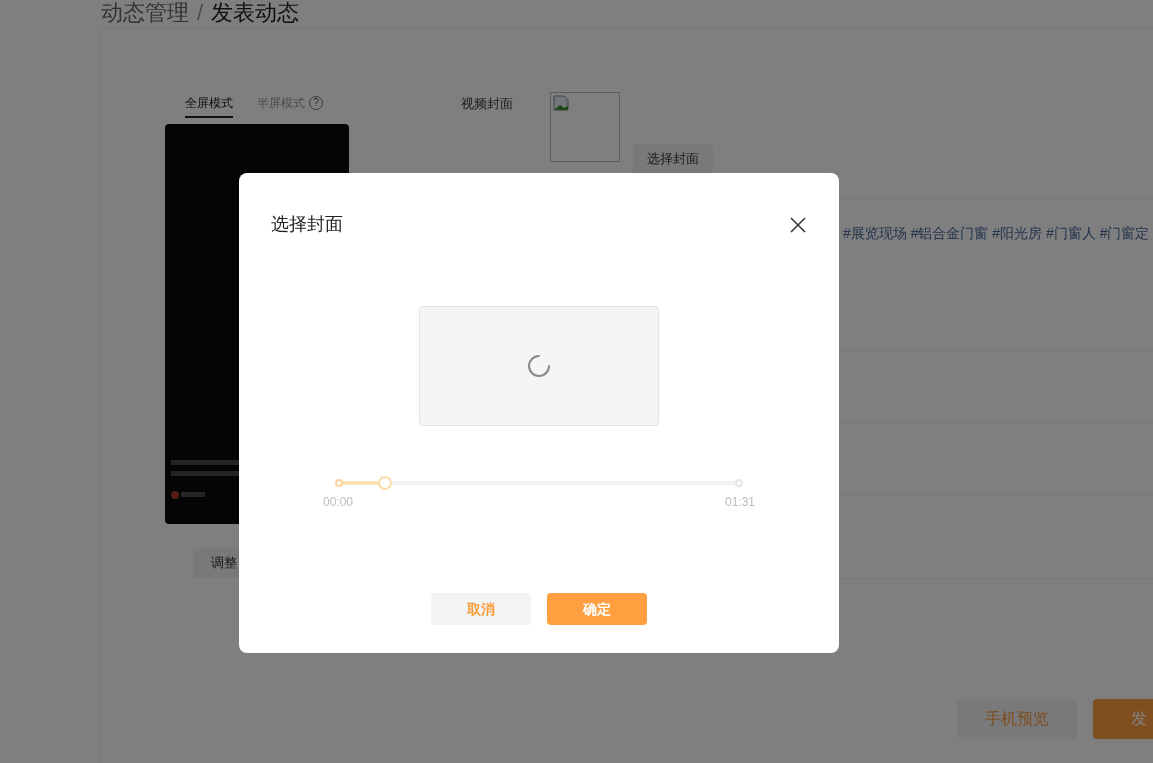 This screenshot has height=763, width=1153. I want to click on dialog-button: 取消, so click(481, 609).